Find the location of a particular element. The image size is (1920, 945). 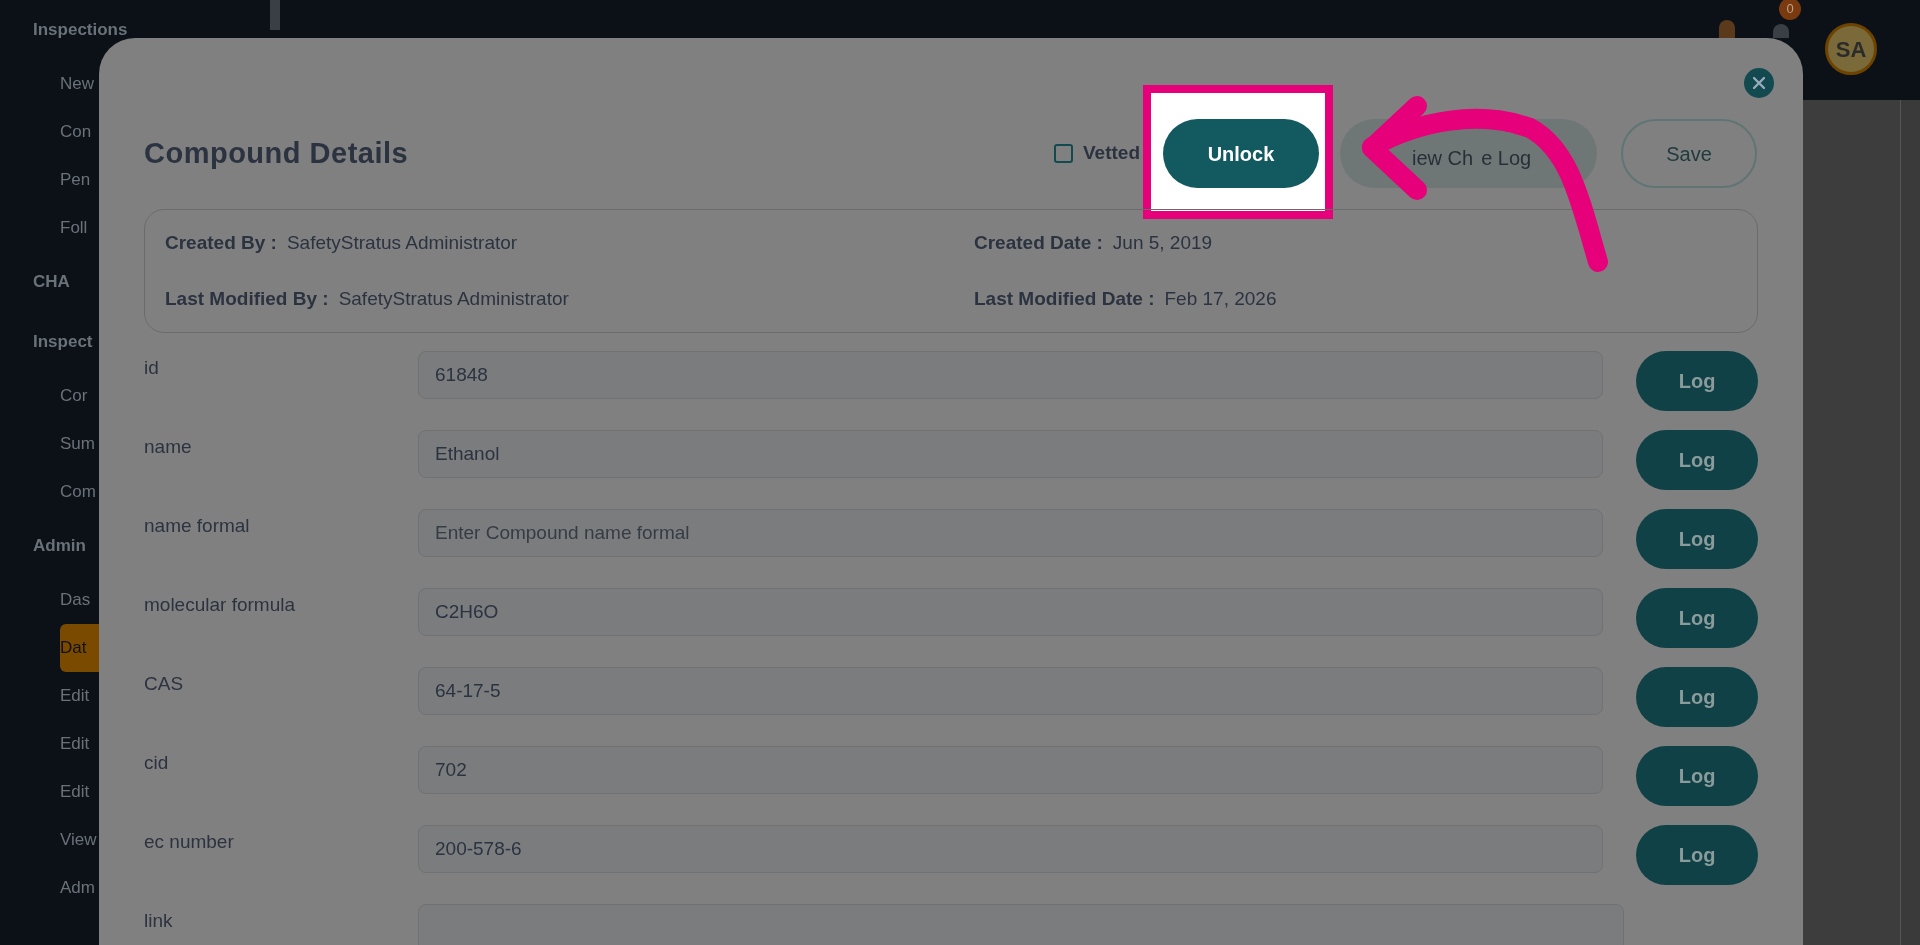

avatar: SA is located at coordinates (1851, 49).